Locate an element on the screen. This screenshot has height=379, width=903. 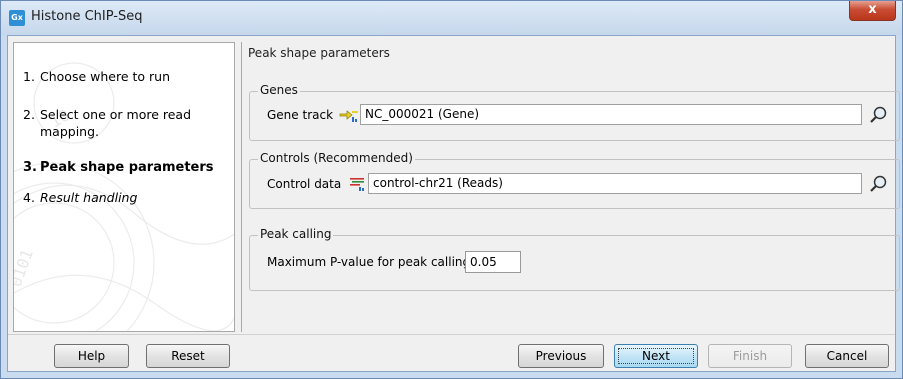
app-icon: Gx is located at coordinates (17, 18).